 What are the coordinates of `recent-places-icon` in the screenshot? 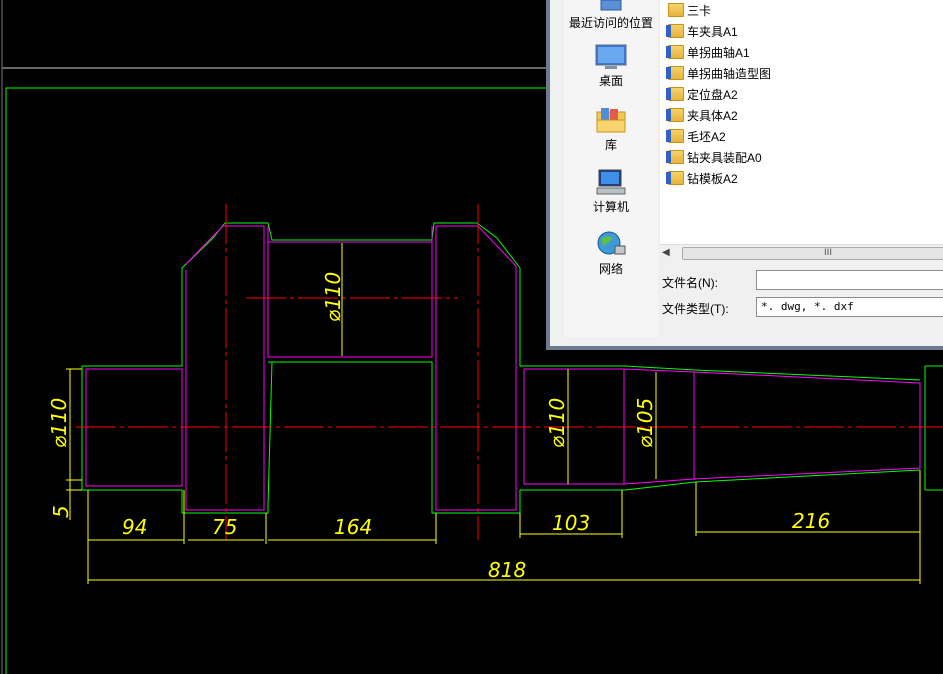 It's located at (611, 5).